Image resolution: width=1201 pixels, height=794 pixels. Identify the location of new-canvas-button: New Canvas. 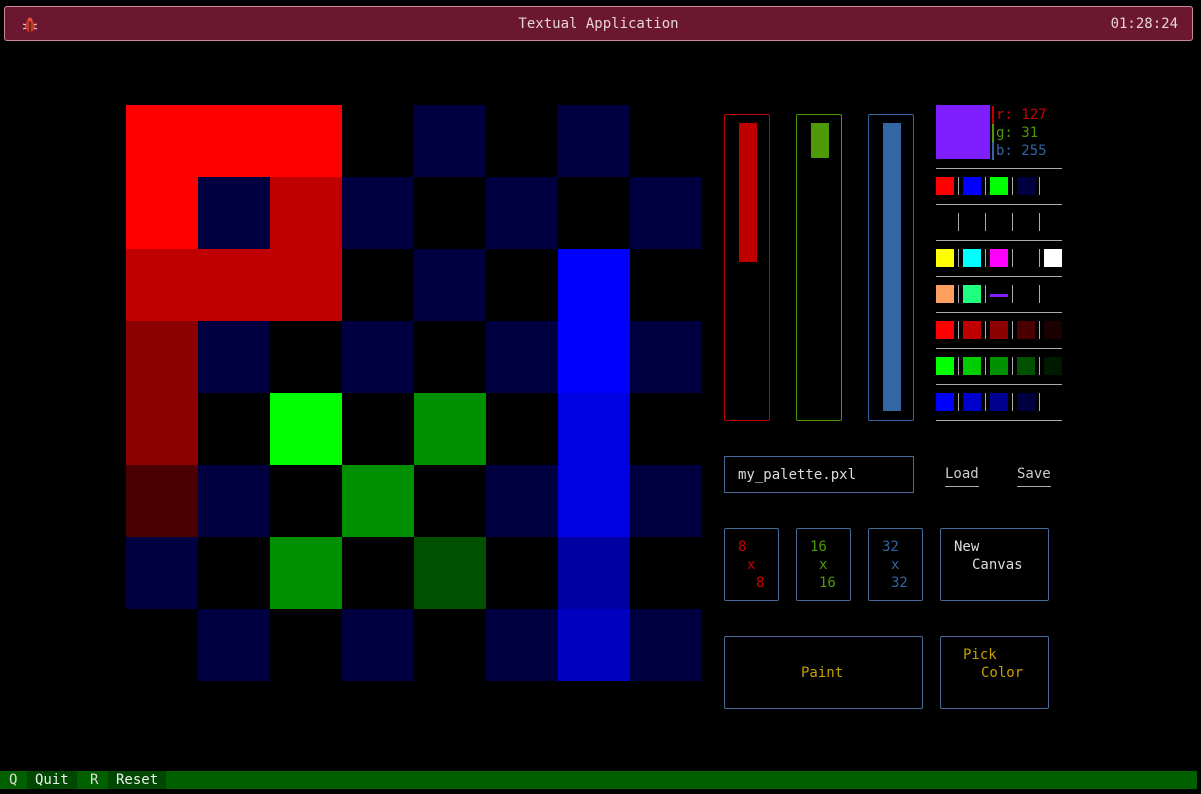
(994, 564).